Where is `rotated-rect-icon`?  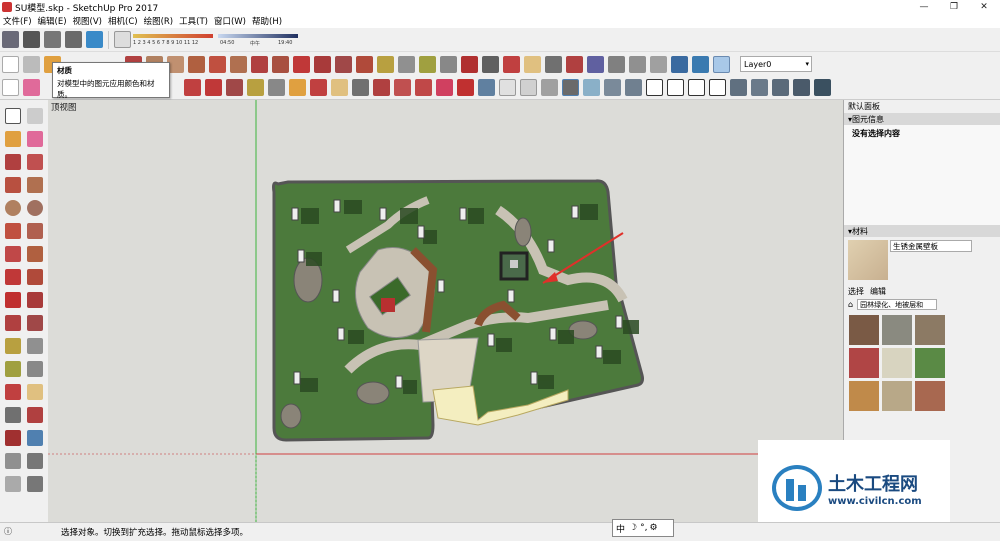
rotated-rect-icon is located at coordinates (35, 184).